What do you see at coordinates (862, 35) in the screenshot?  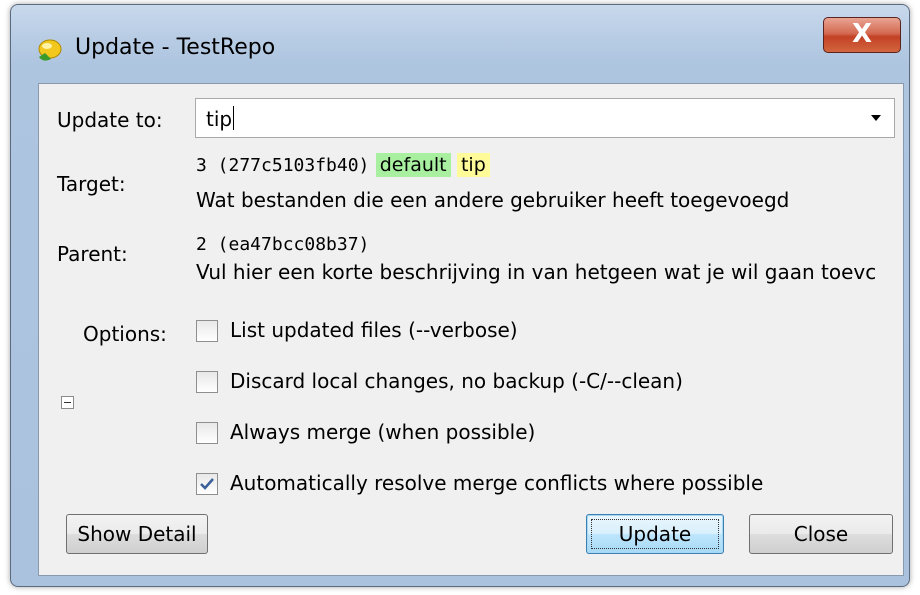 I see `window-close-button: X` at bounding box center [862, 35].